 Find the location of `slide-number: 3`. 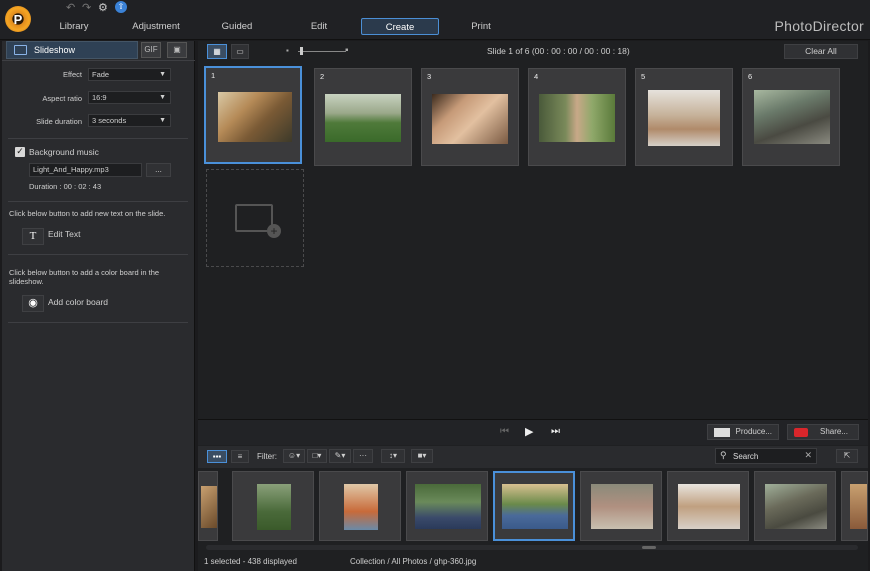

slide-number: 3 is located at coordinates (429, 76).